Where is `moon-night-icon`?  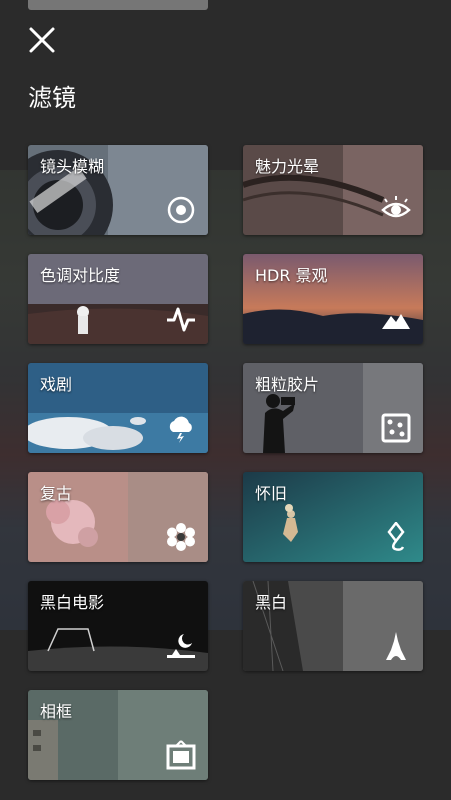 moon-night-icon is located at coordinates (181, 646).